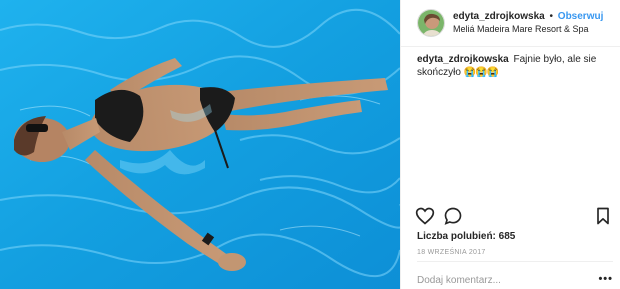 The height and width of the screenshot is (289, 620). What do you see at coordinates (466, 236) in the screenshot?
I see `likes-count: Liczba polubień: 685` at bounding box center [466, 236].